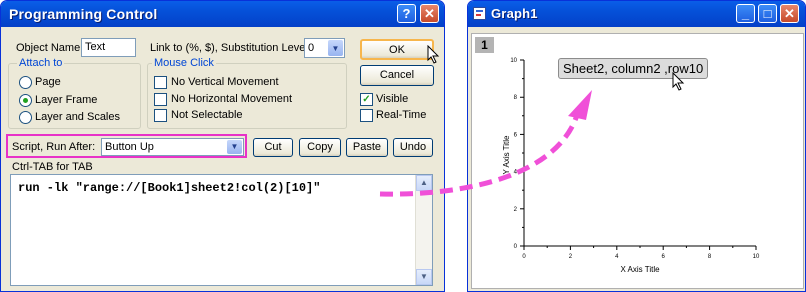  What do you see at coordinates (25, 117) in the screenshot?
I see `radio-layer-and-scales` at bounding box center [25, 117].